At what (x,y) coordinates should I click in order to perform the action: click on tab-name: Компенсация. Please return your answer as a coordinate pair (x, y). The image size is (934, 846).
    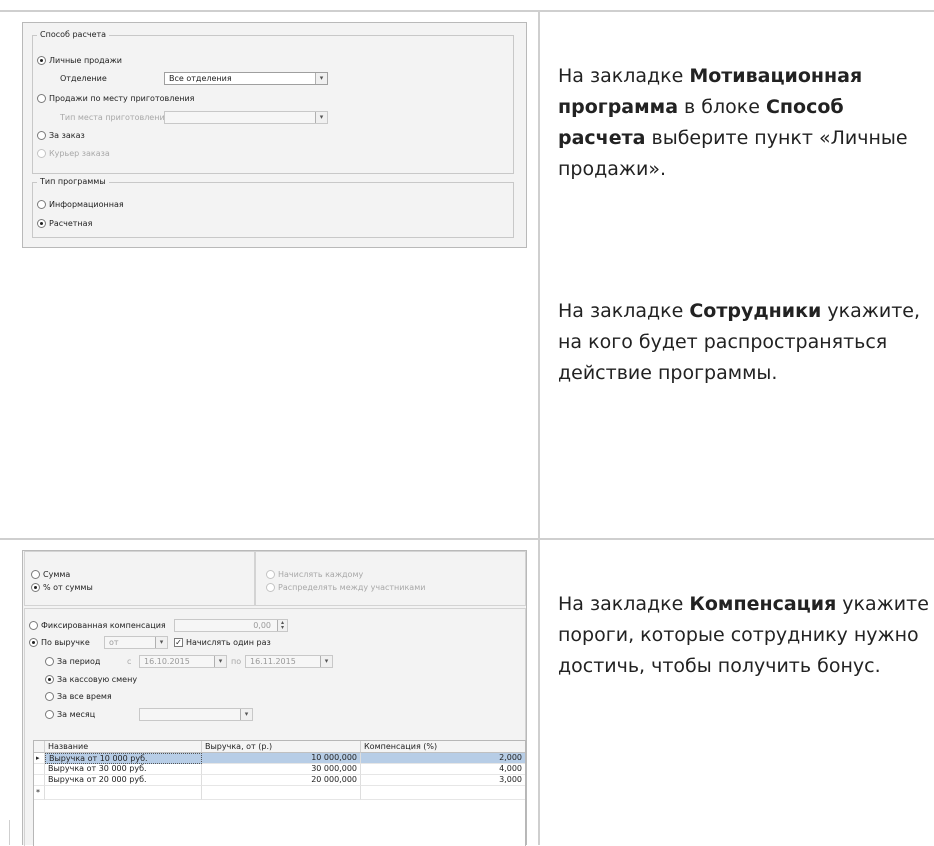
    Looking at the image, I should click on (763, 604).